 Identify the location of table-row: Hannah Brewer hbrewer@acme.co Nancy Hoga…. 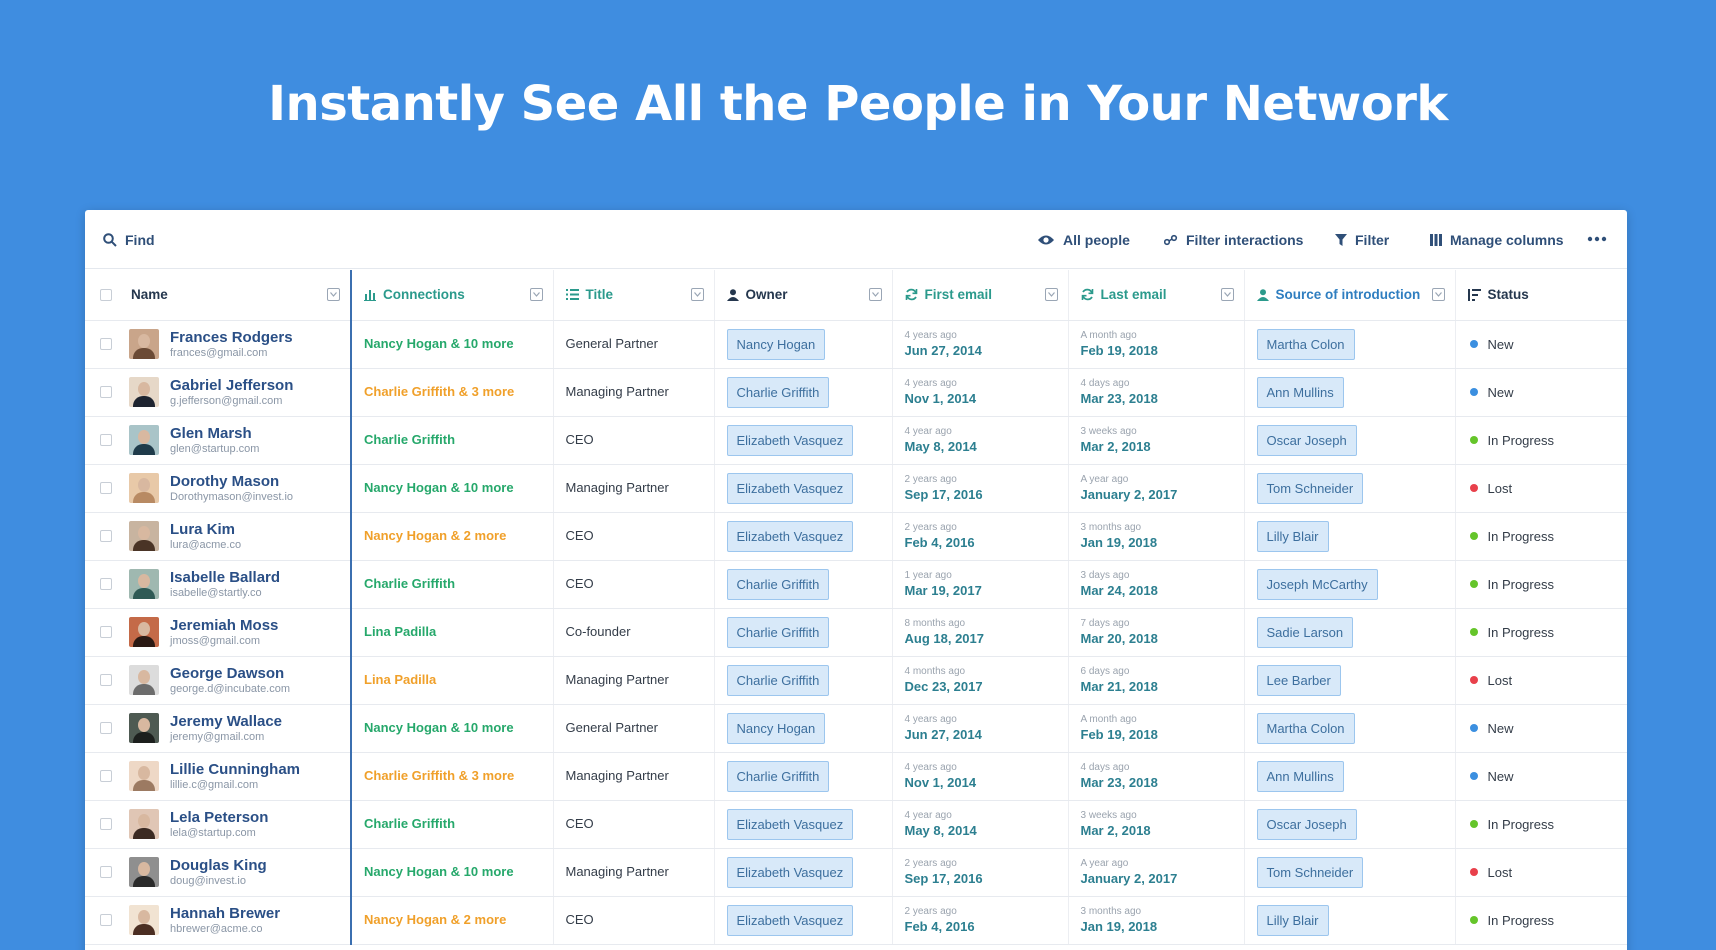
(856, 920).